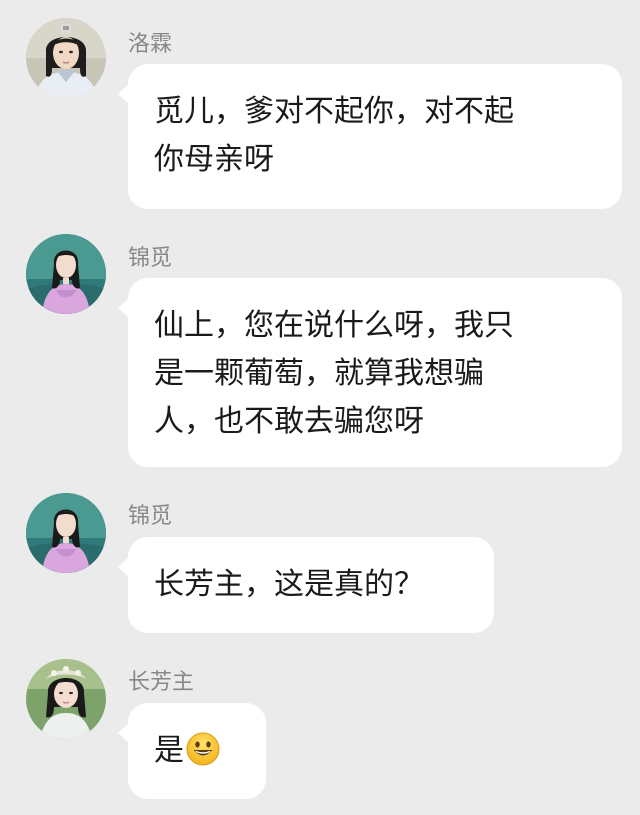  Describe the element at coordinates (370, 136) in the screenshot. I see `message-bubble: 觅儿，爹对不起你，对不起 你母亲呀` at that location.